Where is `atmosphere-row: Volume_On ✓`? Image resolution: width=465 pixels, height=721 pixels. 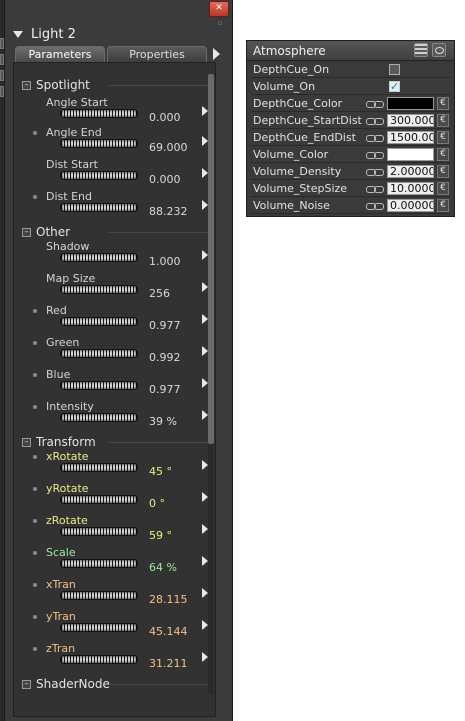
atmosphere-row: Volume_On ✓ is located at coordinates (351, 87).